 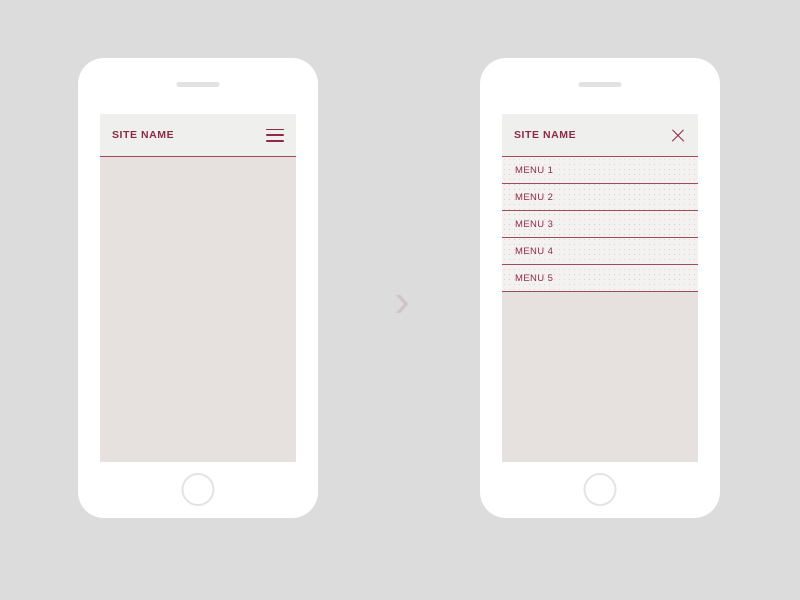 What do you see at coordinates (534, 197) in the screenshot?
I see `menu-item-label: MENU 2` at bounding box center [534, 197].